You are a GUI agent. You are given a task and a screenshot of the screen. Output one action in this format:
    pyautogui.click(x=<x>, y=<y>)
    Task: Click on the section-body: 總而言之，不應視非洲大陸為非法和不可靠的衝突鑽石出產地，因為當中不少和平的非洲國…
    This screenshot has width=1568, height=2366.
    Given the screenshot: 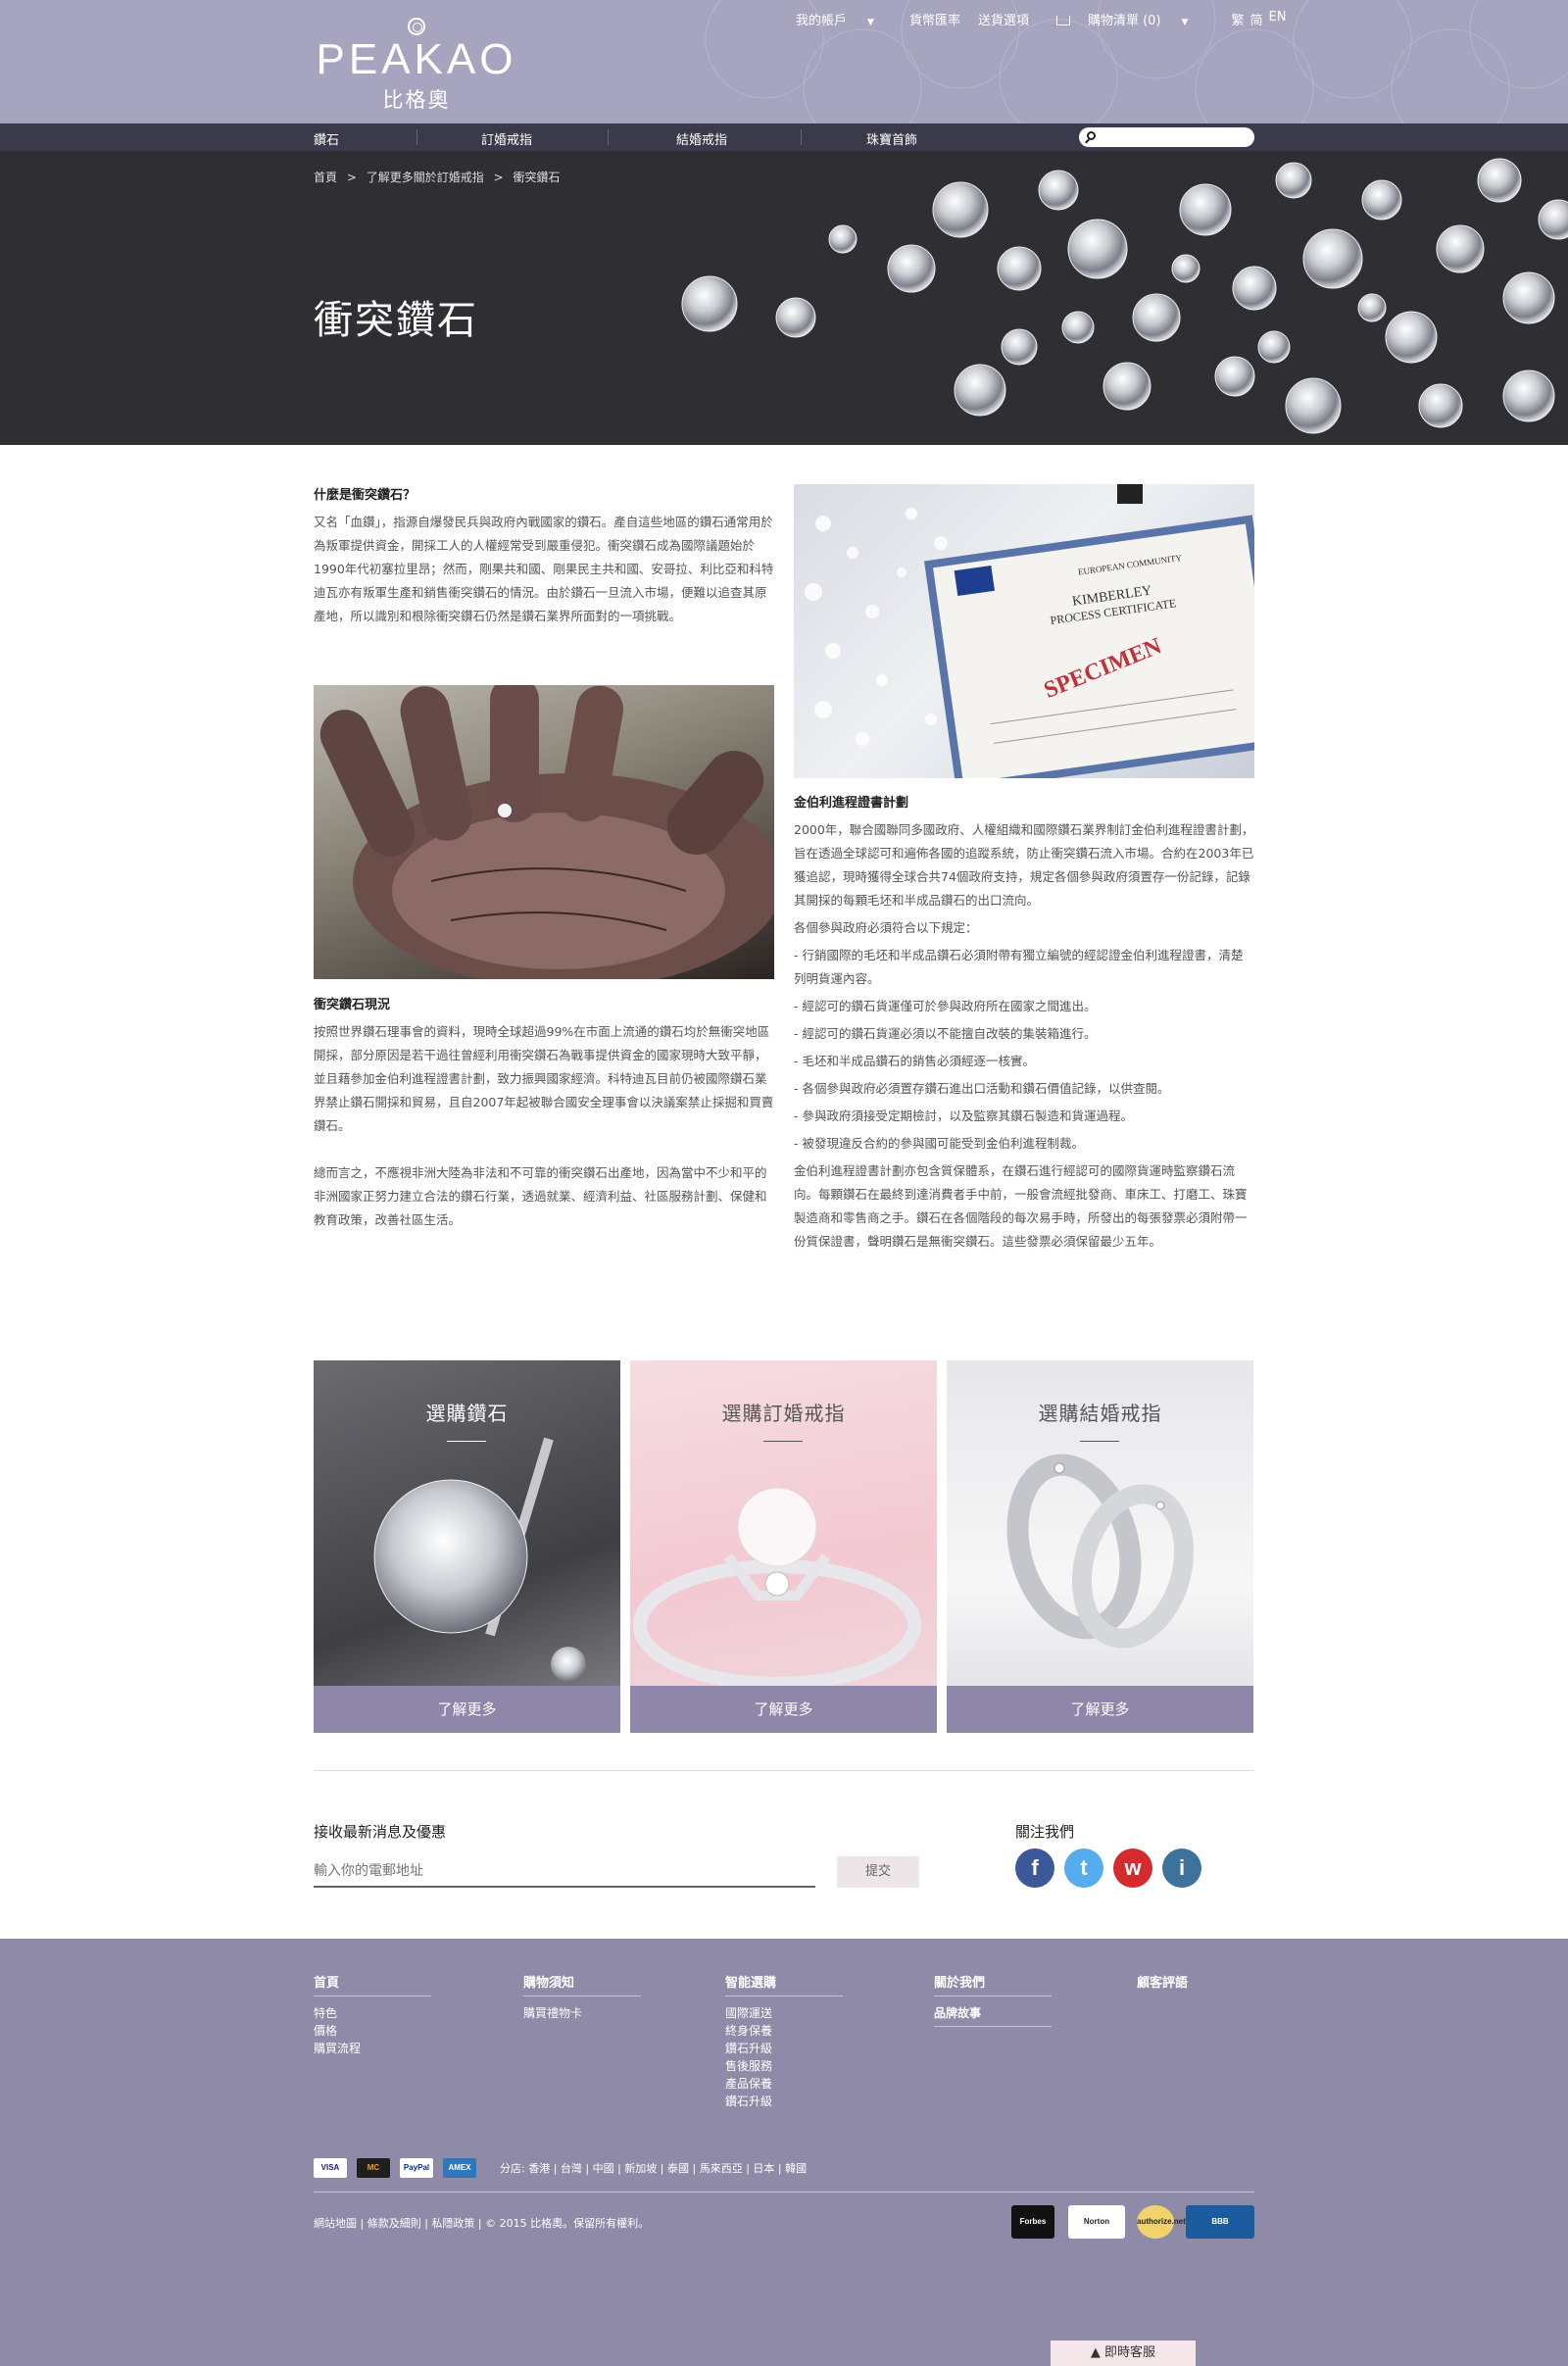 What is the action you would take?
    pyautogui.click(x=540, y=1196)
    